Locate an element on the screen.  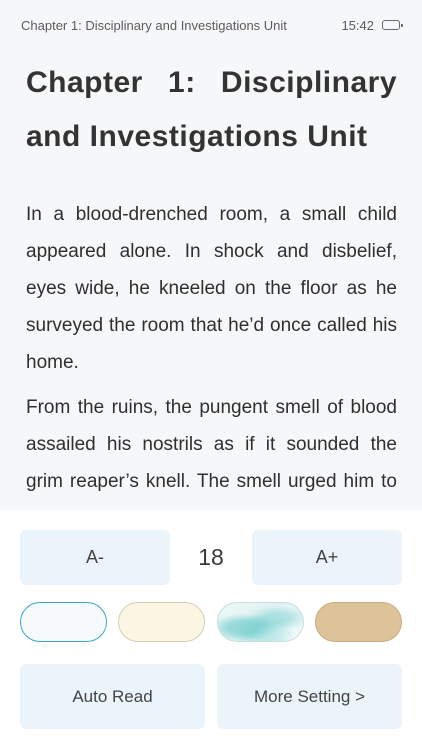
auto-read-button: Auto Read is located at coordinates (112, 696).